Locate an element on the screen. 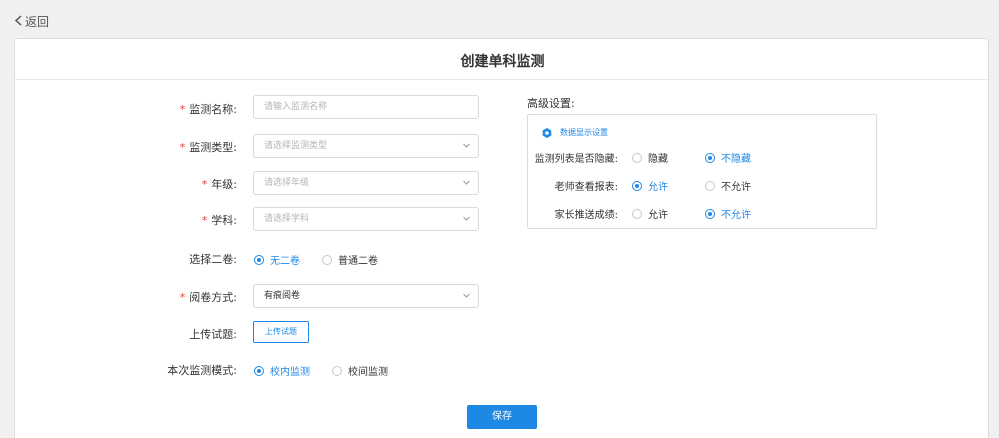 This screenshot has height=438, width=999. gear-icon is located at coordinates (547, 132).